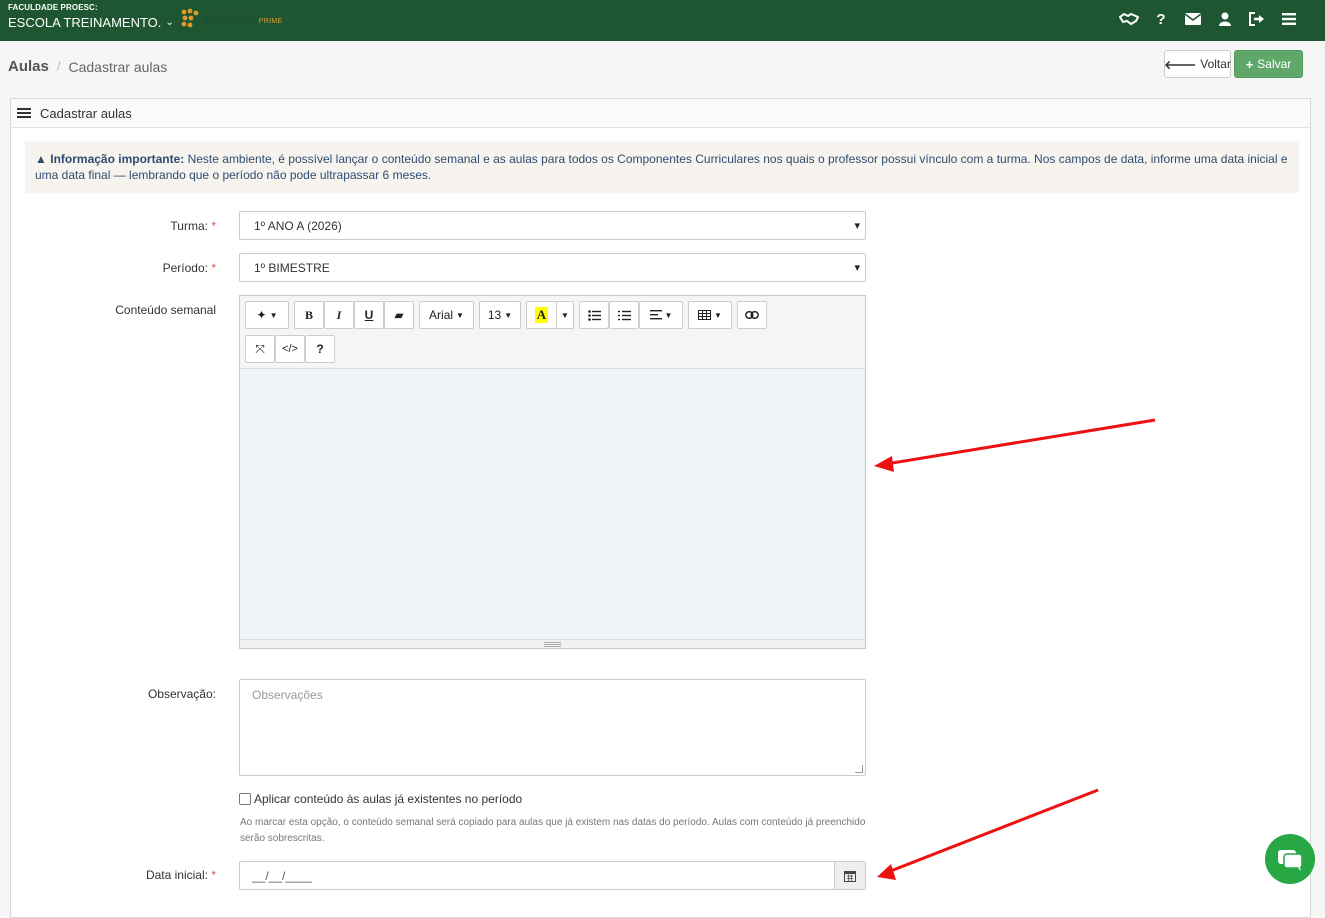 This screenshot has height=918, width=1325. I want to click on brand-sub: PRIME, so click(270, 21).